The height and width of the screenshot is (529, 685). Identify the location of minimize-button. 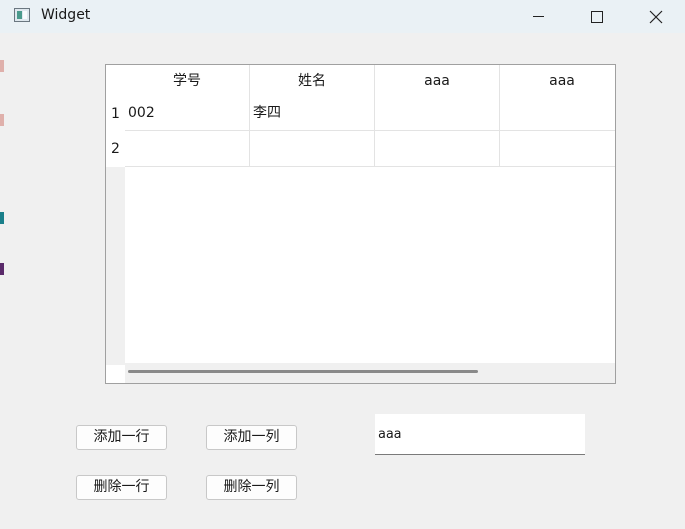
(538, 16).